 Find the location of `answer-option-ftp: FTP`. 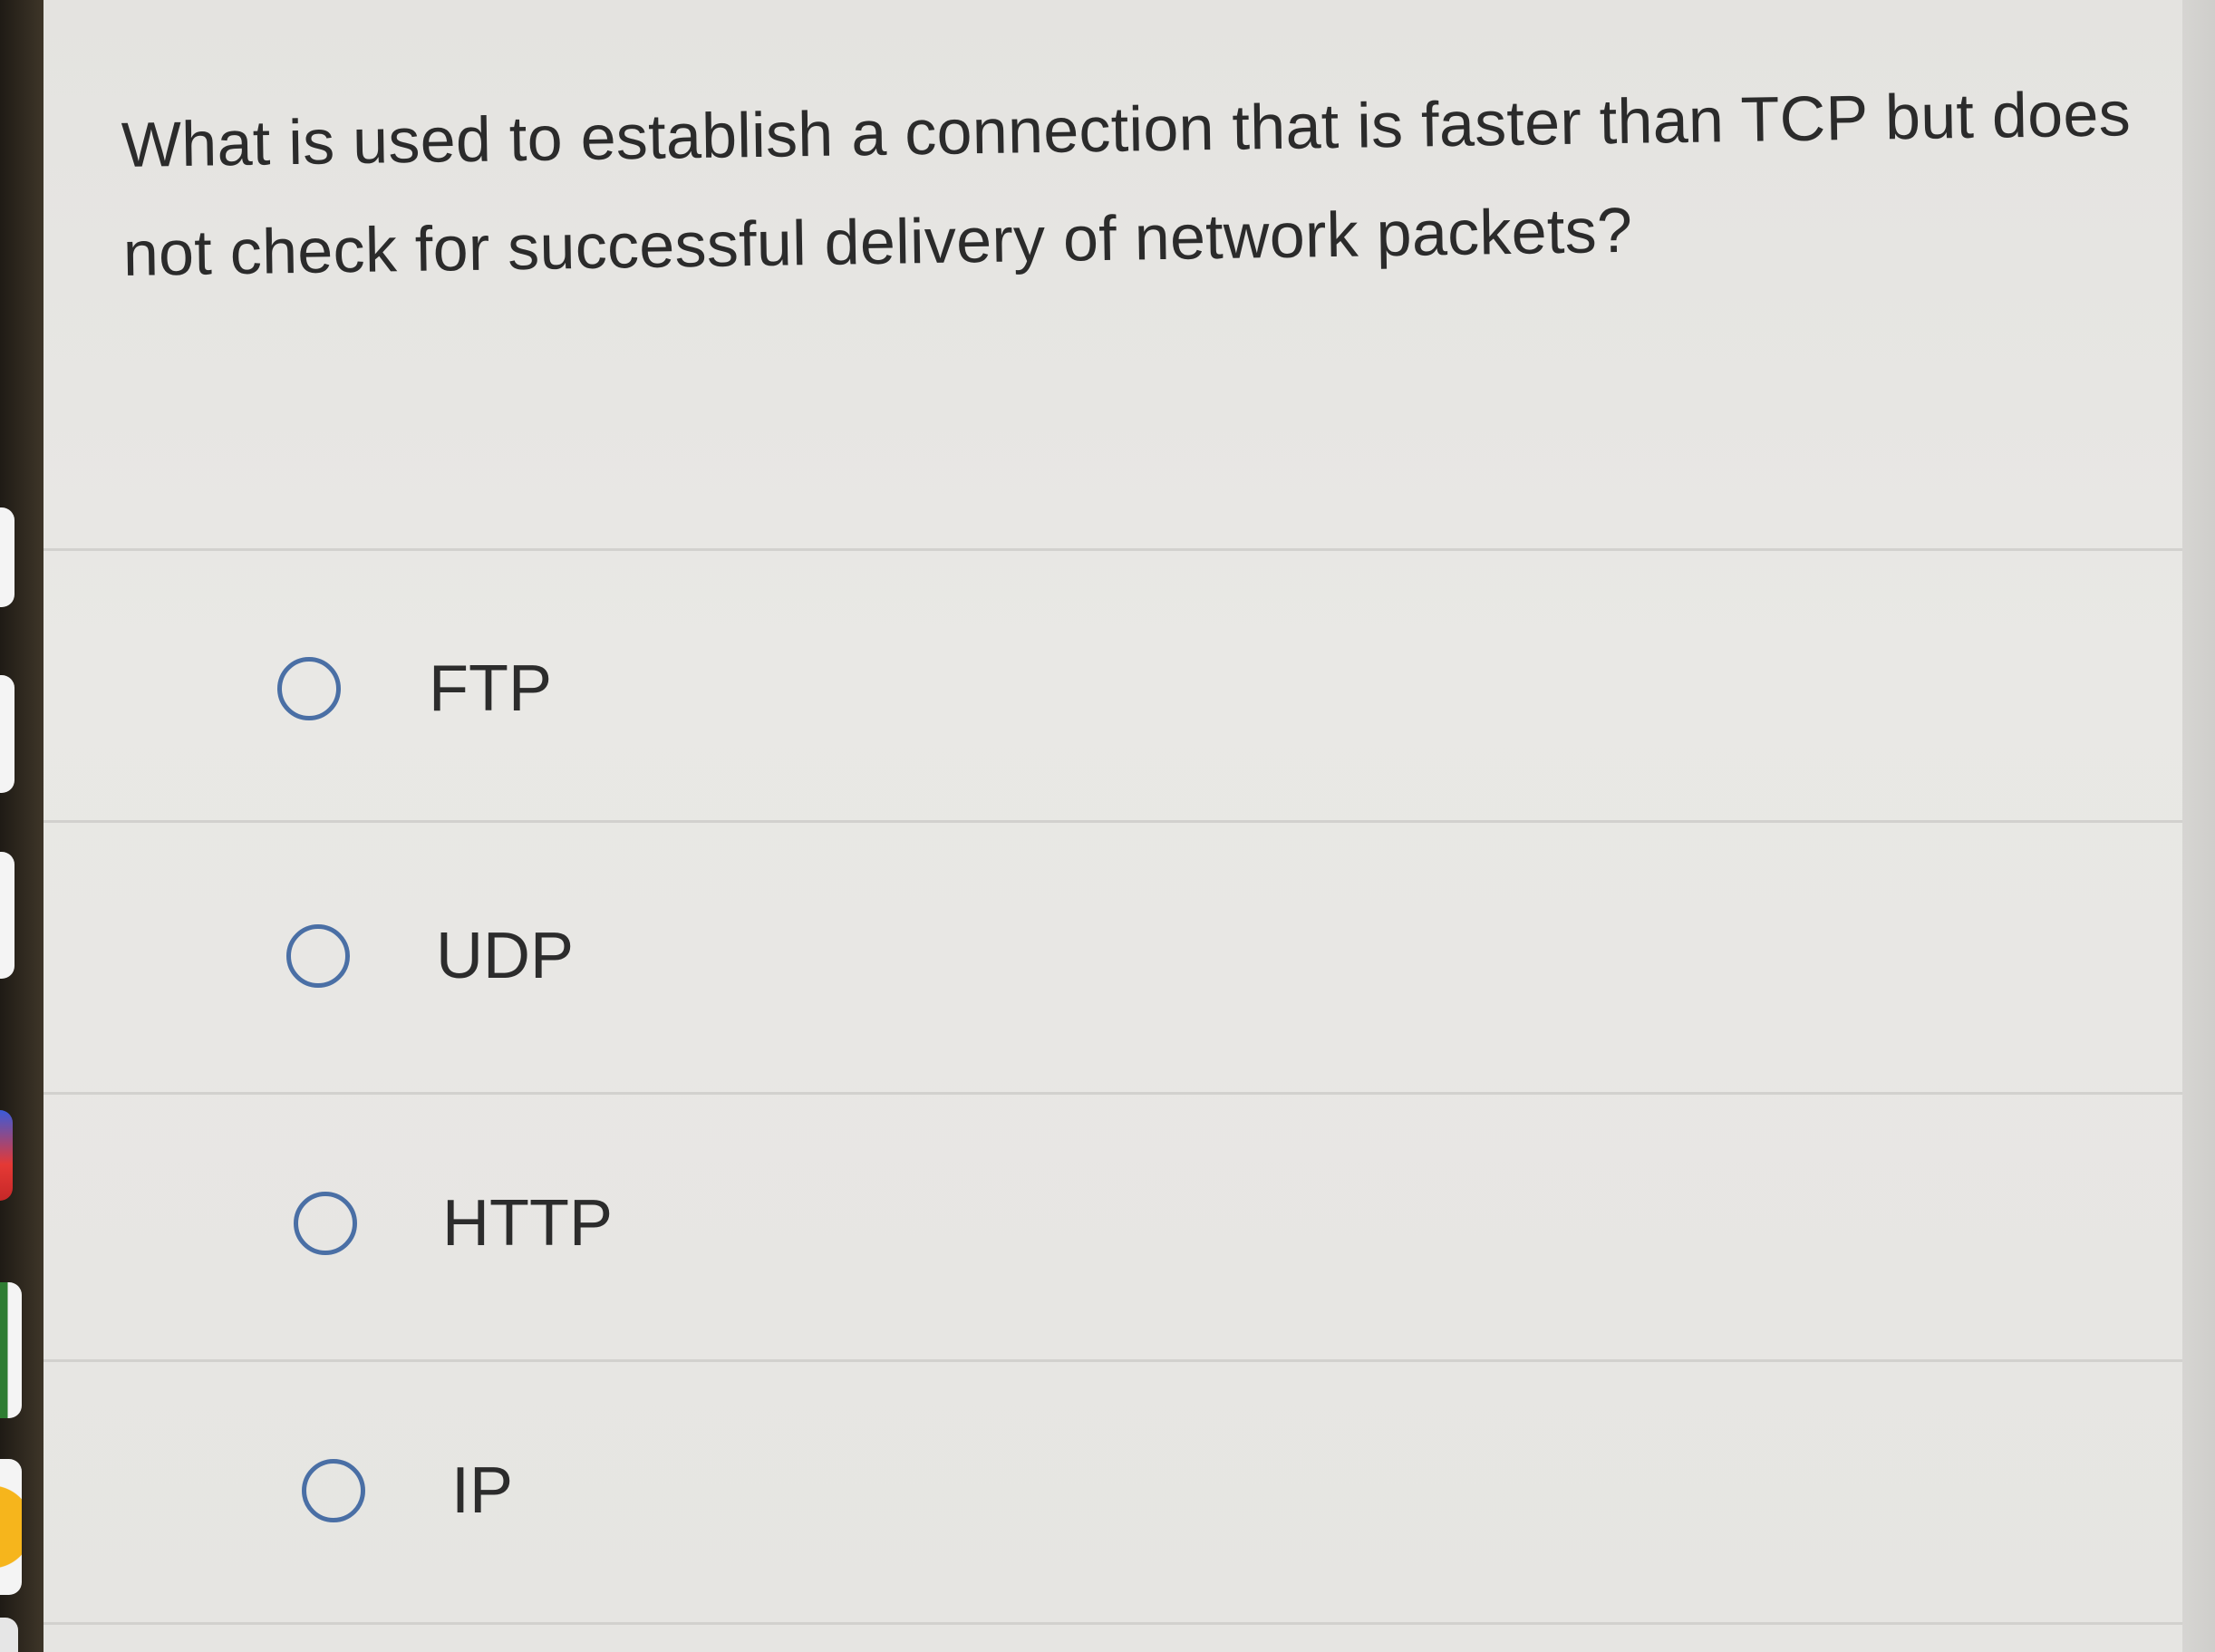

answer-option-ftp: FTP is located at coordinates (1113, 689).